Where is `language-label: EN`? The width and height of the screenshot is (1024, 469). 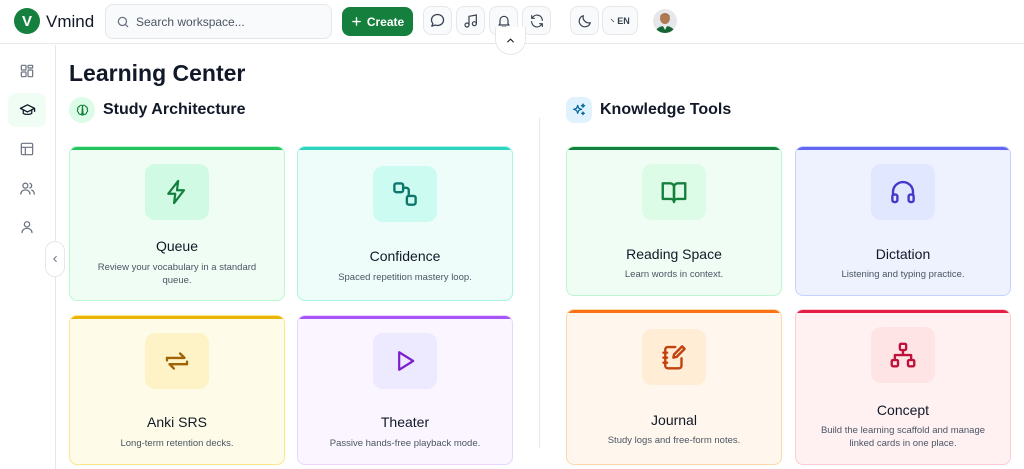
language-label: EN is located at coordinates (623, 20).